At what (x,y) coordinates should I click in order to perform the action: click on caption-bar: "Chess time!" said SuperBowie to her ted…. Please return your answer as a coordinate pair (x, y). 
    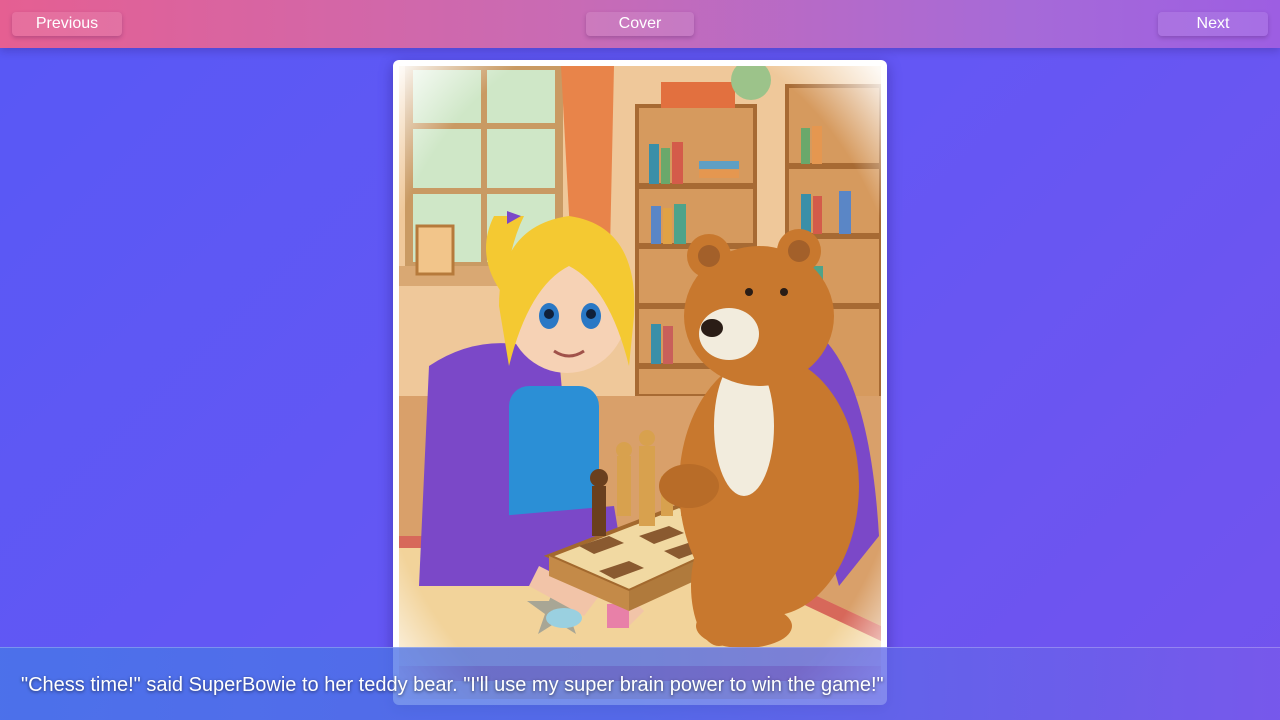
    Looking at the image, I should click on (640, 683).